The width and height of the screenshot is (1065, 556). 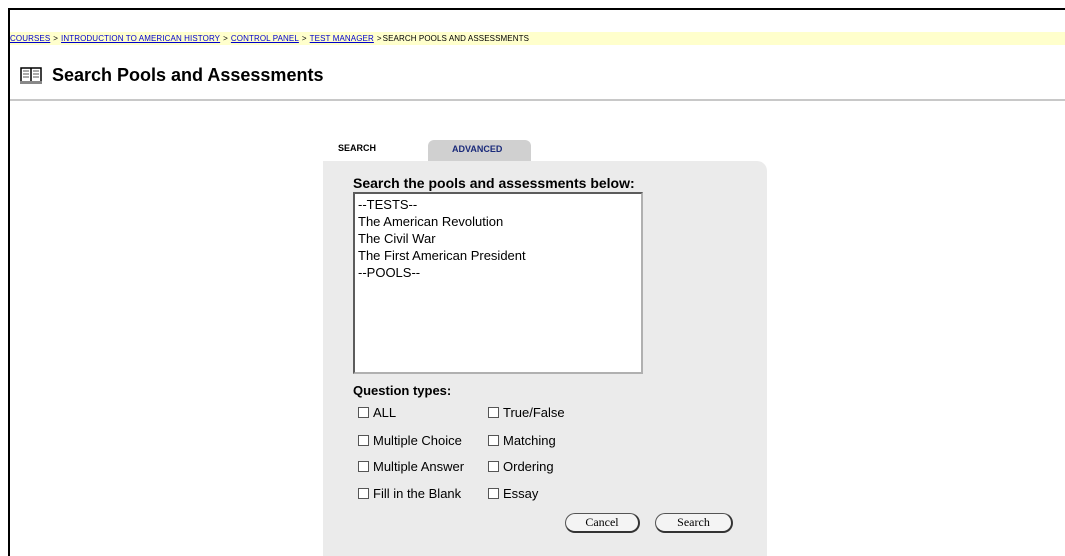 I want to click on checkbox-all: ALL, so click(x=377, y=412).